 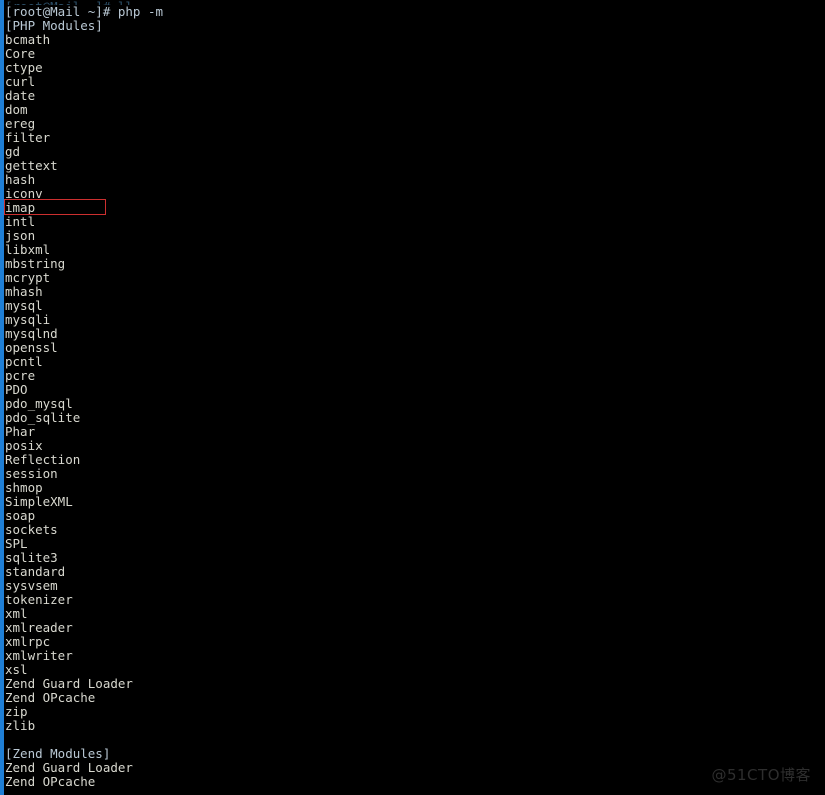 What do you see at coordinates (20, 725) in the screenshot?
I see `module-list-item: zlib` at bounding box center [20, 725].